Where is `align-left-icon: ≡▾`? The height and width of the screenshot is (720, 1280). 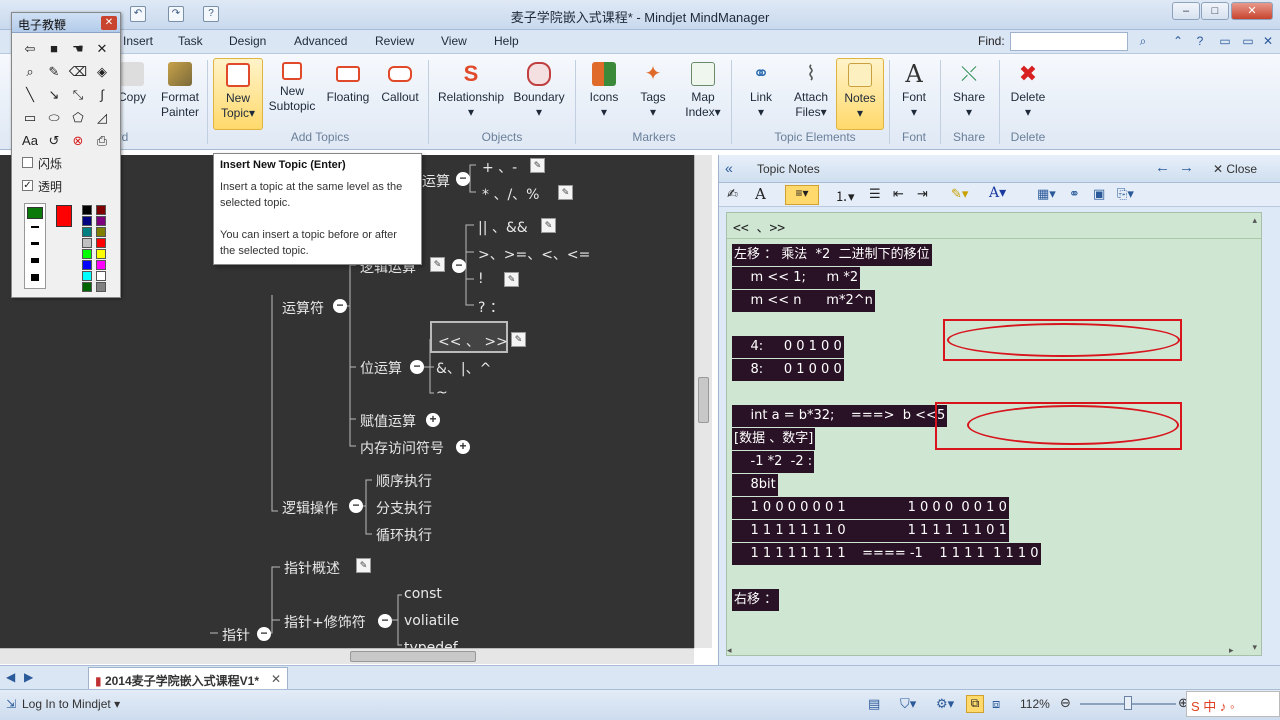
align-left-icon: ≡▾ is located at coordinates (802, 195).